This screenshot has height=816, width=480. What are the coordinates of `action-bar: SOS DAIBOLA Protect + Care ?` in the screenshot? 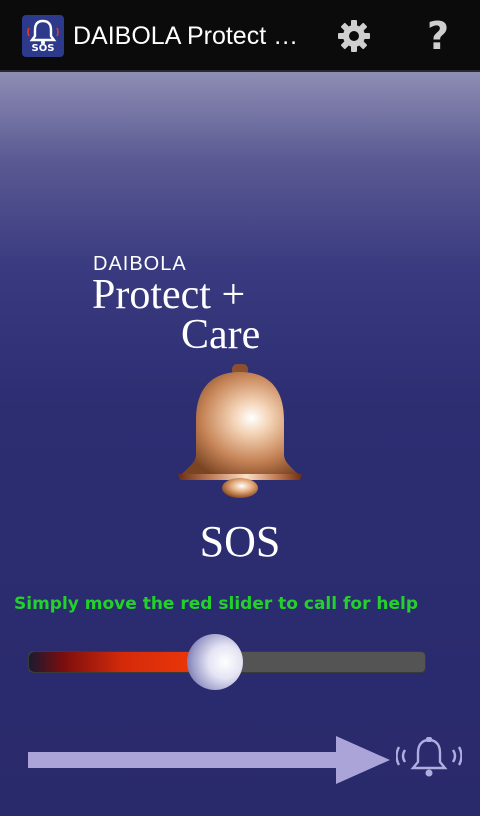 It's located at (240, 36).